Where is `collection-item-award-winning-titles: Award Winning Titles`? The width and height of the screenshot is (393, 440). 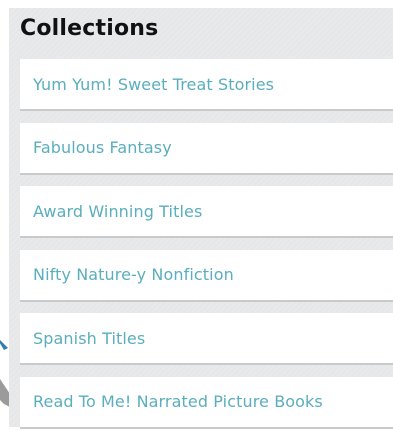 collection-item-award-winning-titles: Award Winning Titles is located at coordinates (206, 212).